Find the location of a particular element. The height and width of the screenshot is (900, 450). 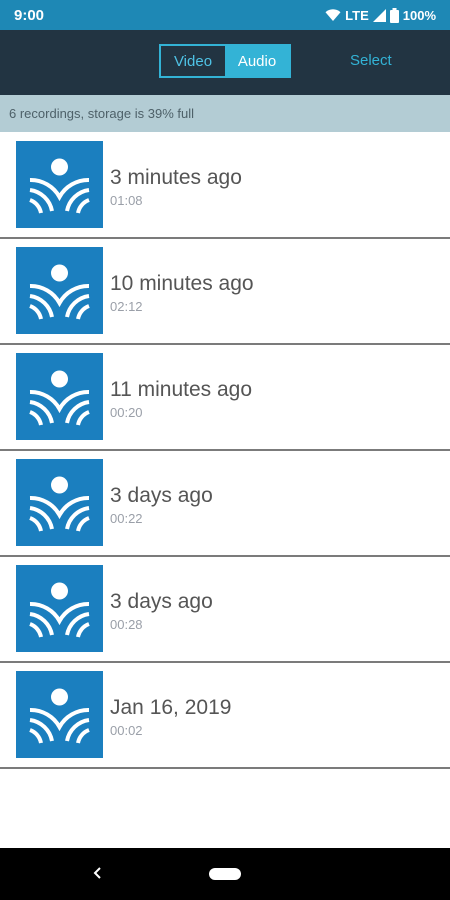

network-label: LTE is located at coordinates (357, 15).